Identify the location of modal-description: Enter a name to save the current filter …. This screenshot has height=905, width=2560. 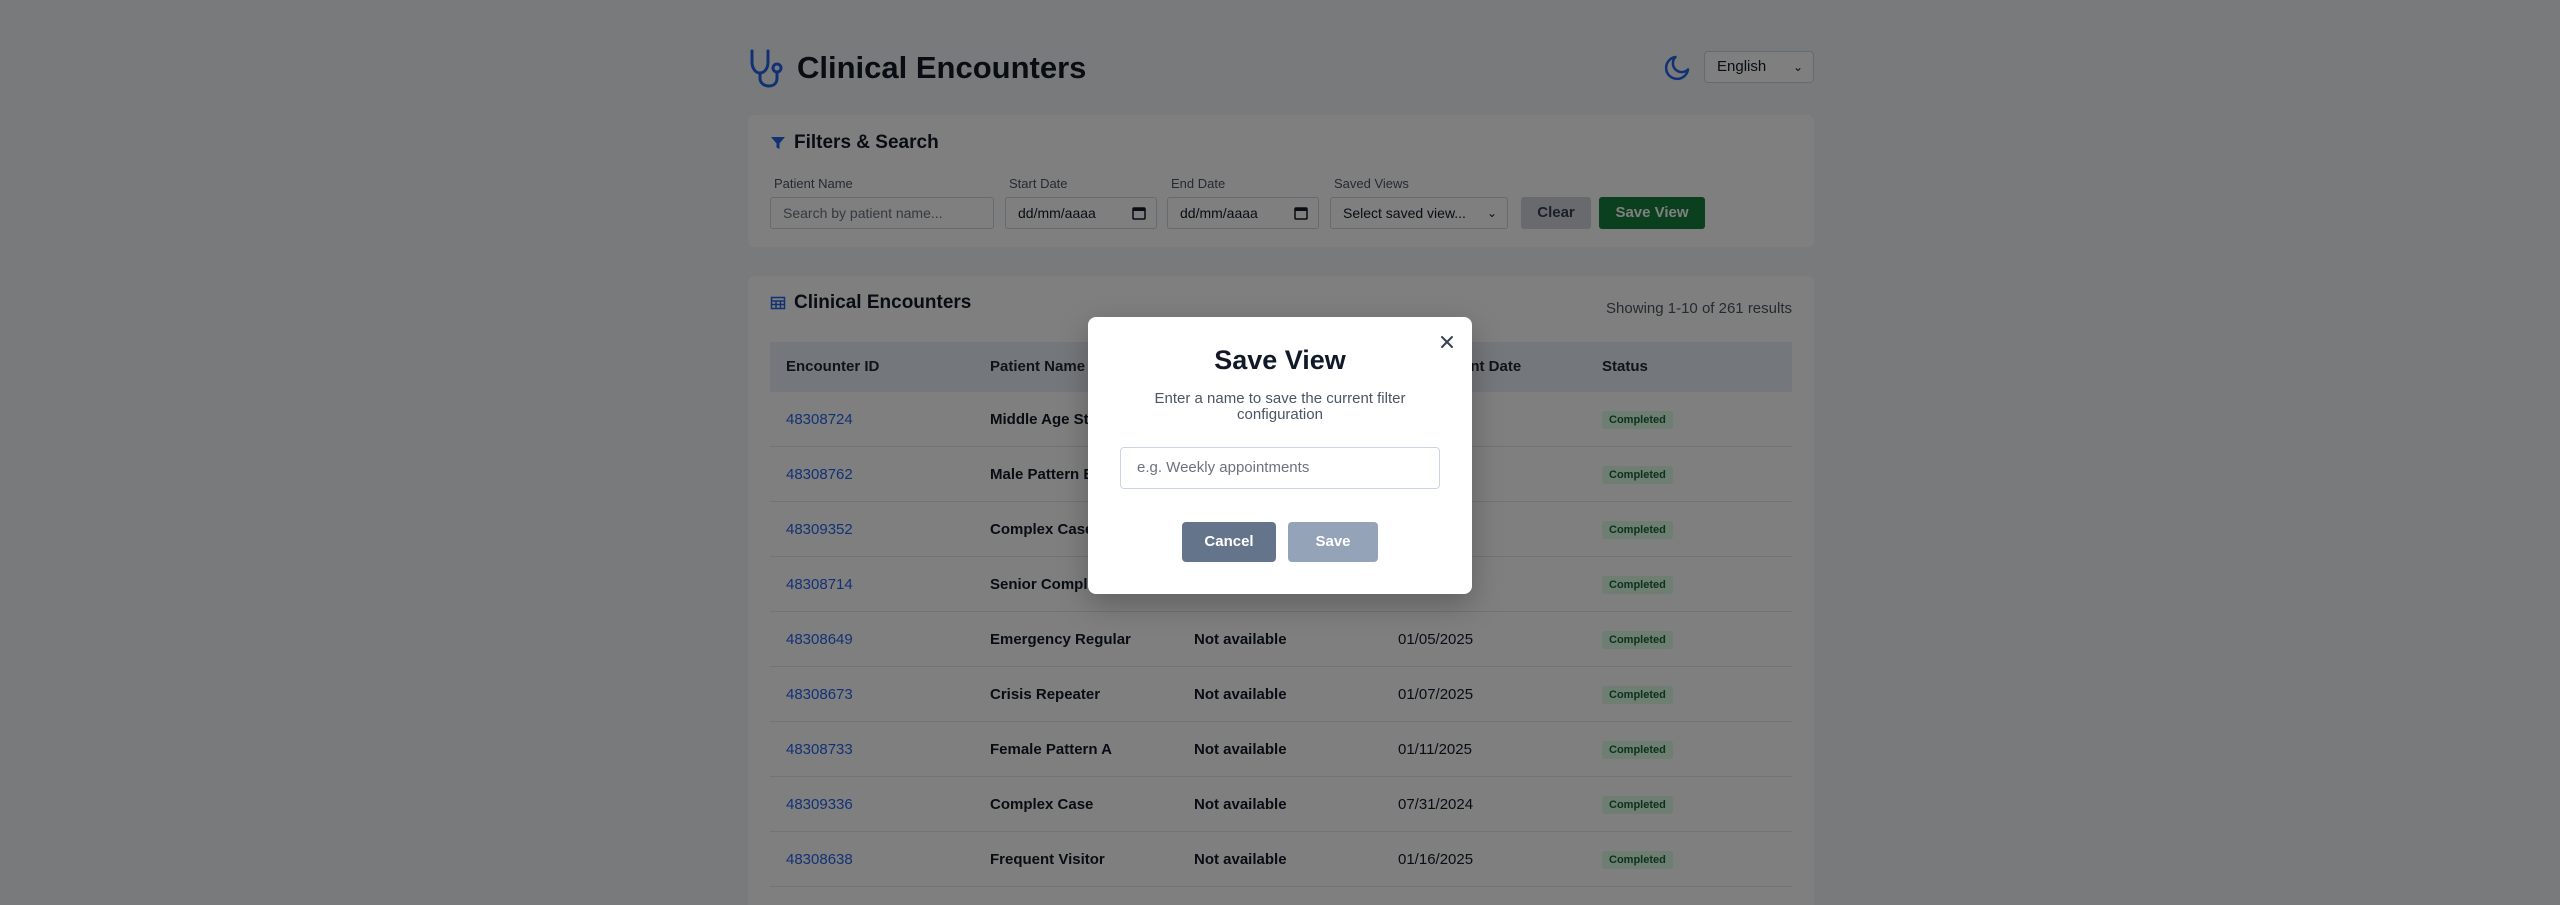
(1280, 406).